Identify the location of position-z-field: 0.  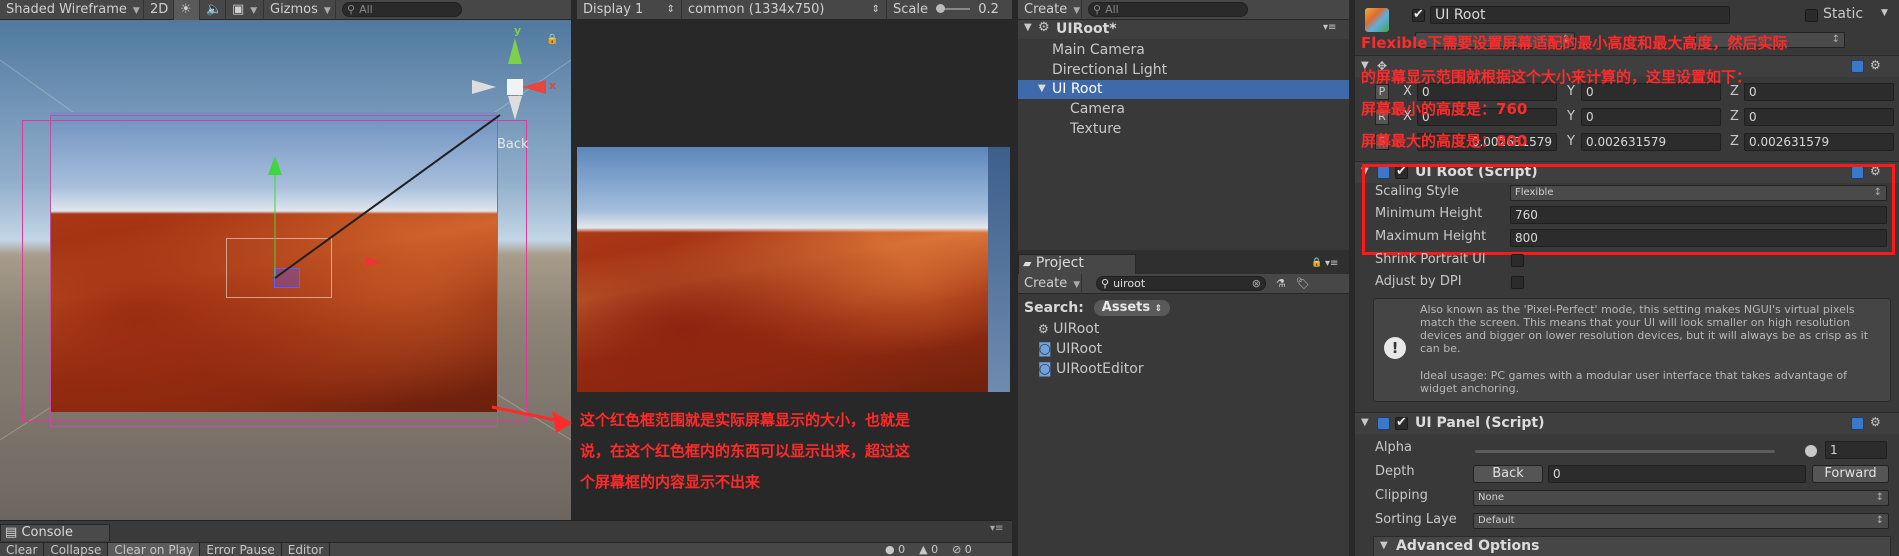
(1819, 92).